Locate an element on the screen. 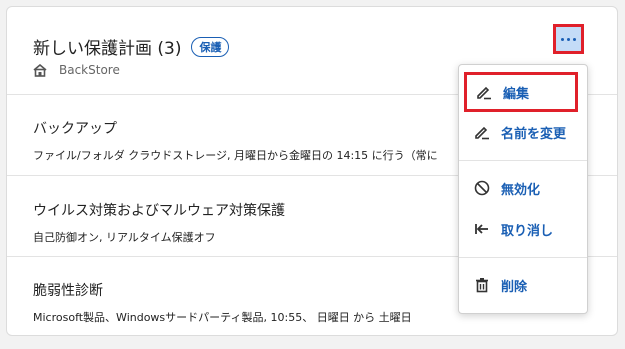 This screenshot has width=625, height=349. arrow-left-icon is located at coordinates (482, 229).